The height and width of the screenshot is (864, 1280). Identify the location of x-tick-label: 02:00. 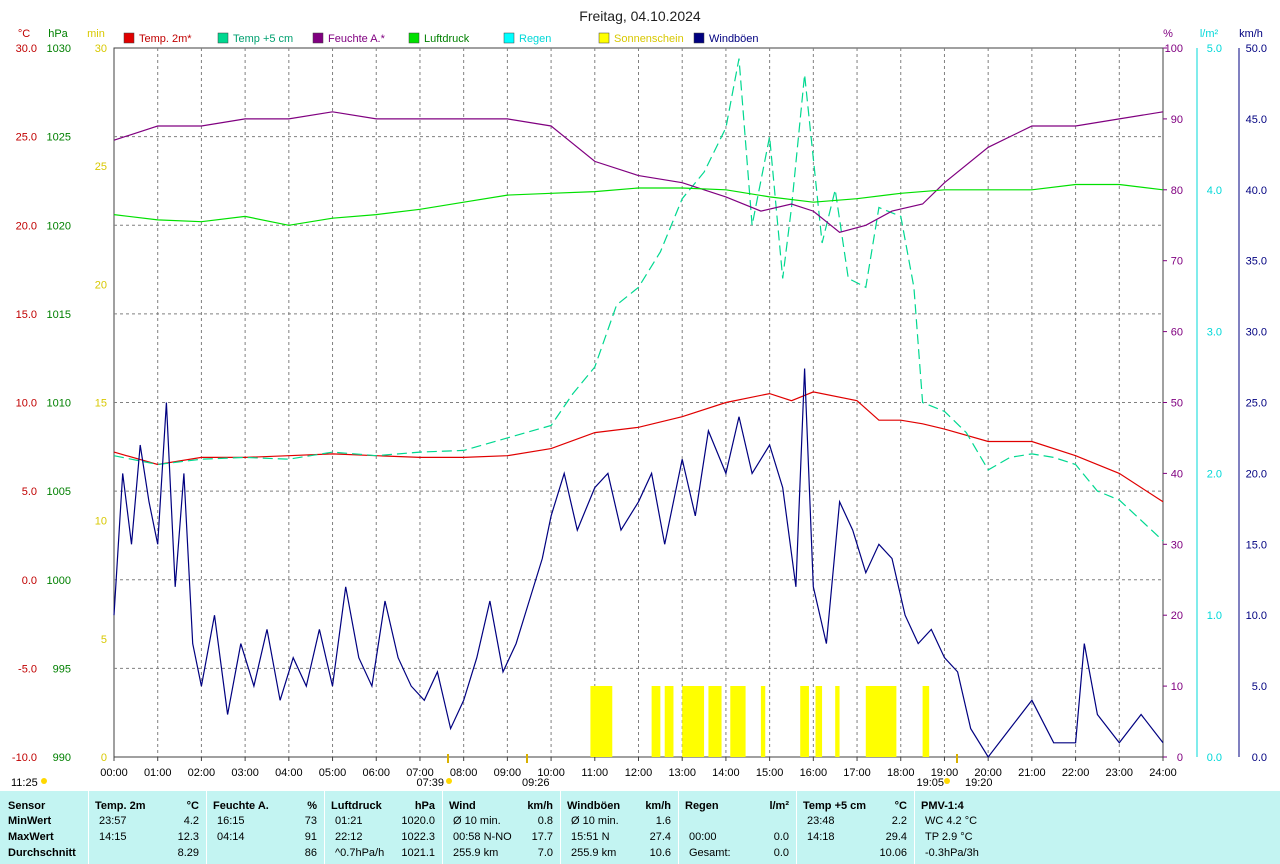
(202, 773).